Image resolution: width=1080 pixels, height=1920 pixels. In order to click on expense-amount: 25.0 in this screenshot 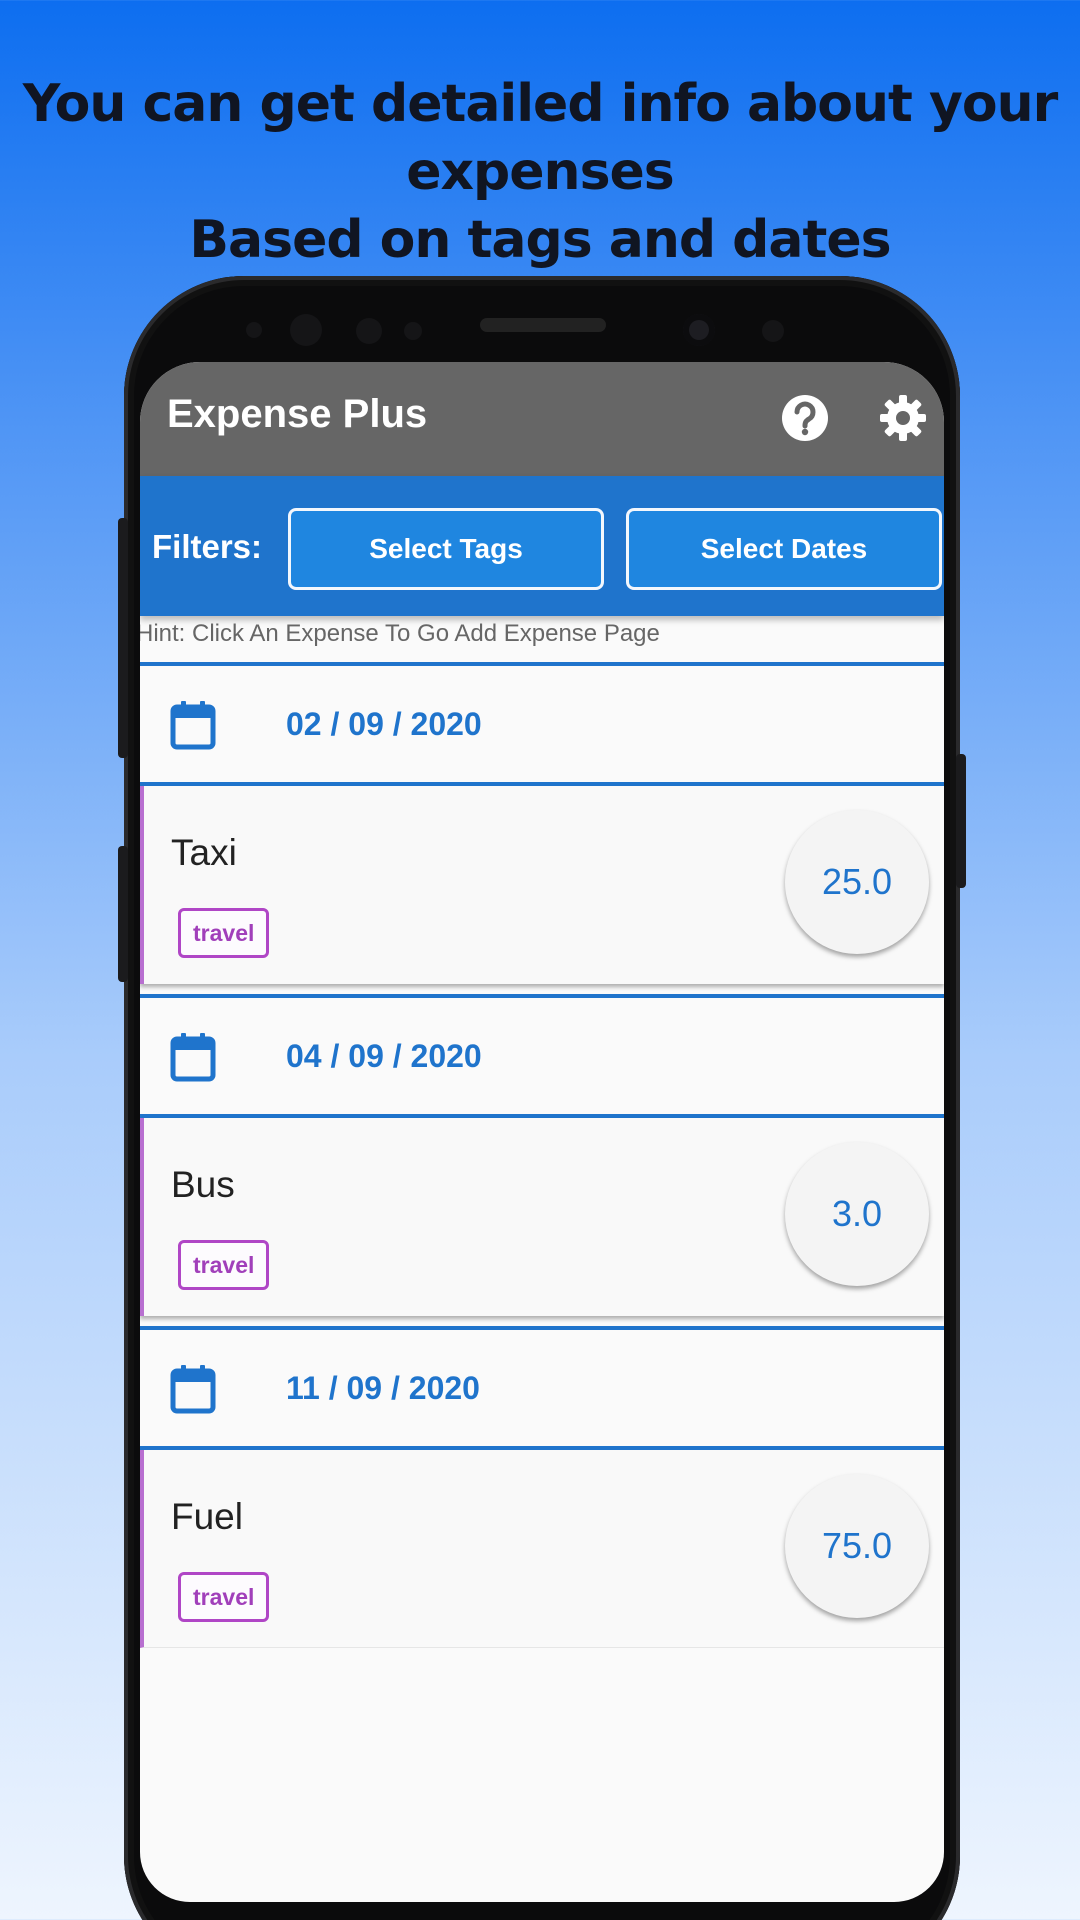, I will do `click(857, 882)`.